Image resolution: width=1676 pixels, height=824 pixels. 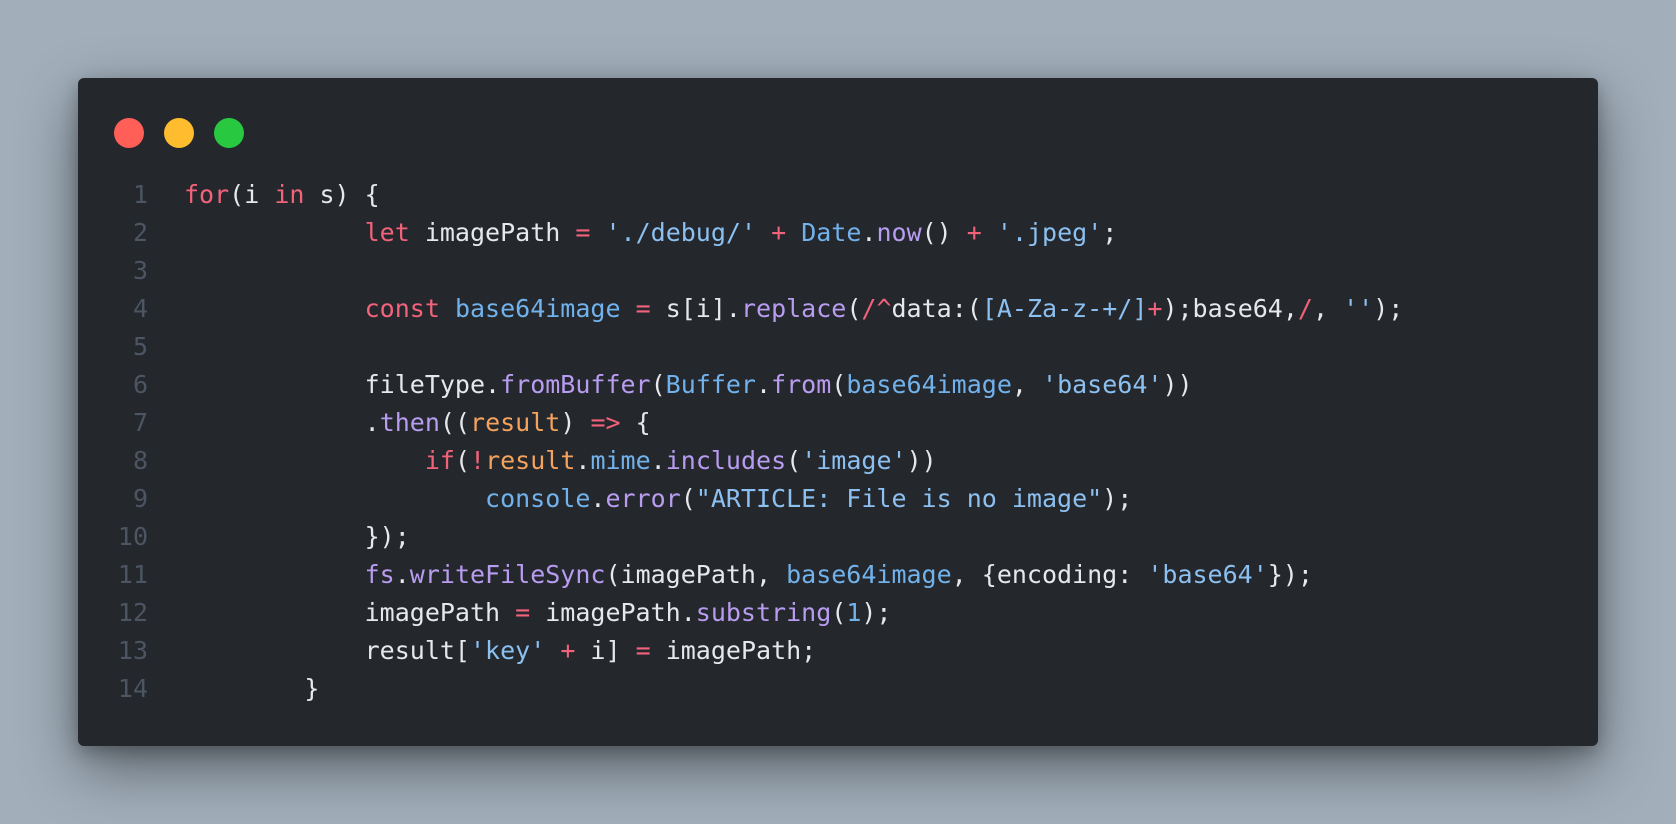 What do you see at coordinates (838, 195) in the screenshot?
I see `code-line: 1 for(i in s) {` at bounding box center [838, 195].